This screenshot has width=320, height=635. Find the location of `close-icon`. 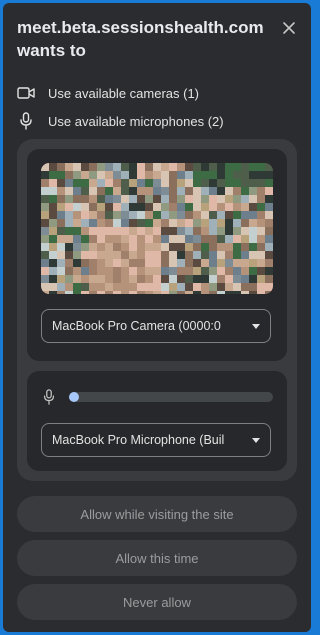

close-icon is located at coordinates (289, 28).